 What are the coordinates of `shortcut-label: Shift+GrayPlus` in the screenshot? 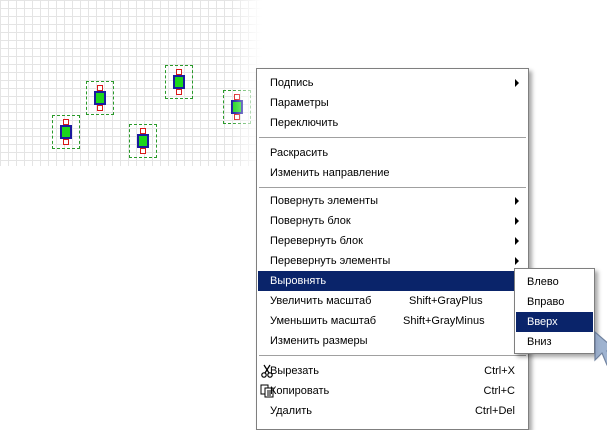 It's located at (446, 301).